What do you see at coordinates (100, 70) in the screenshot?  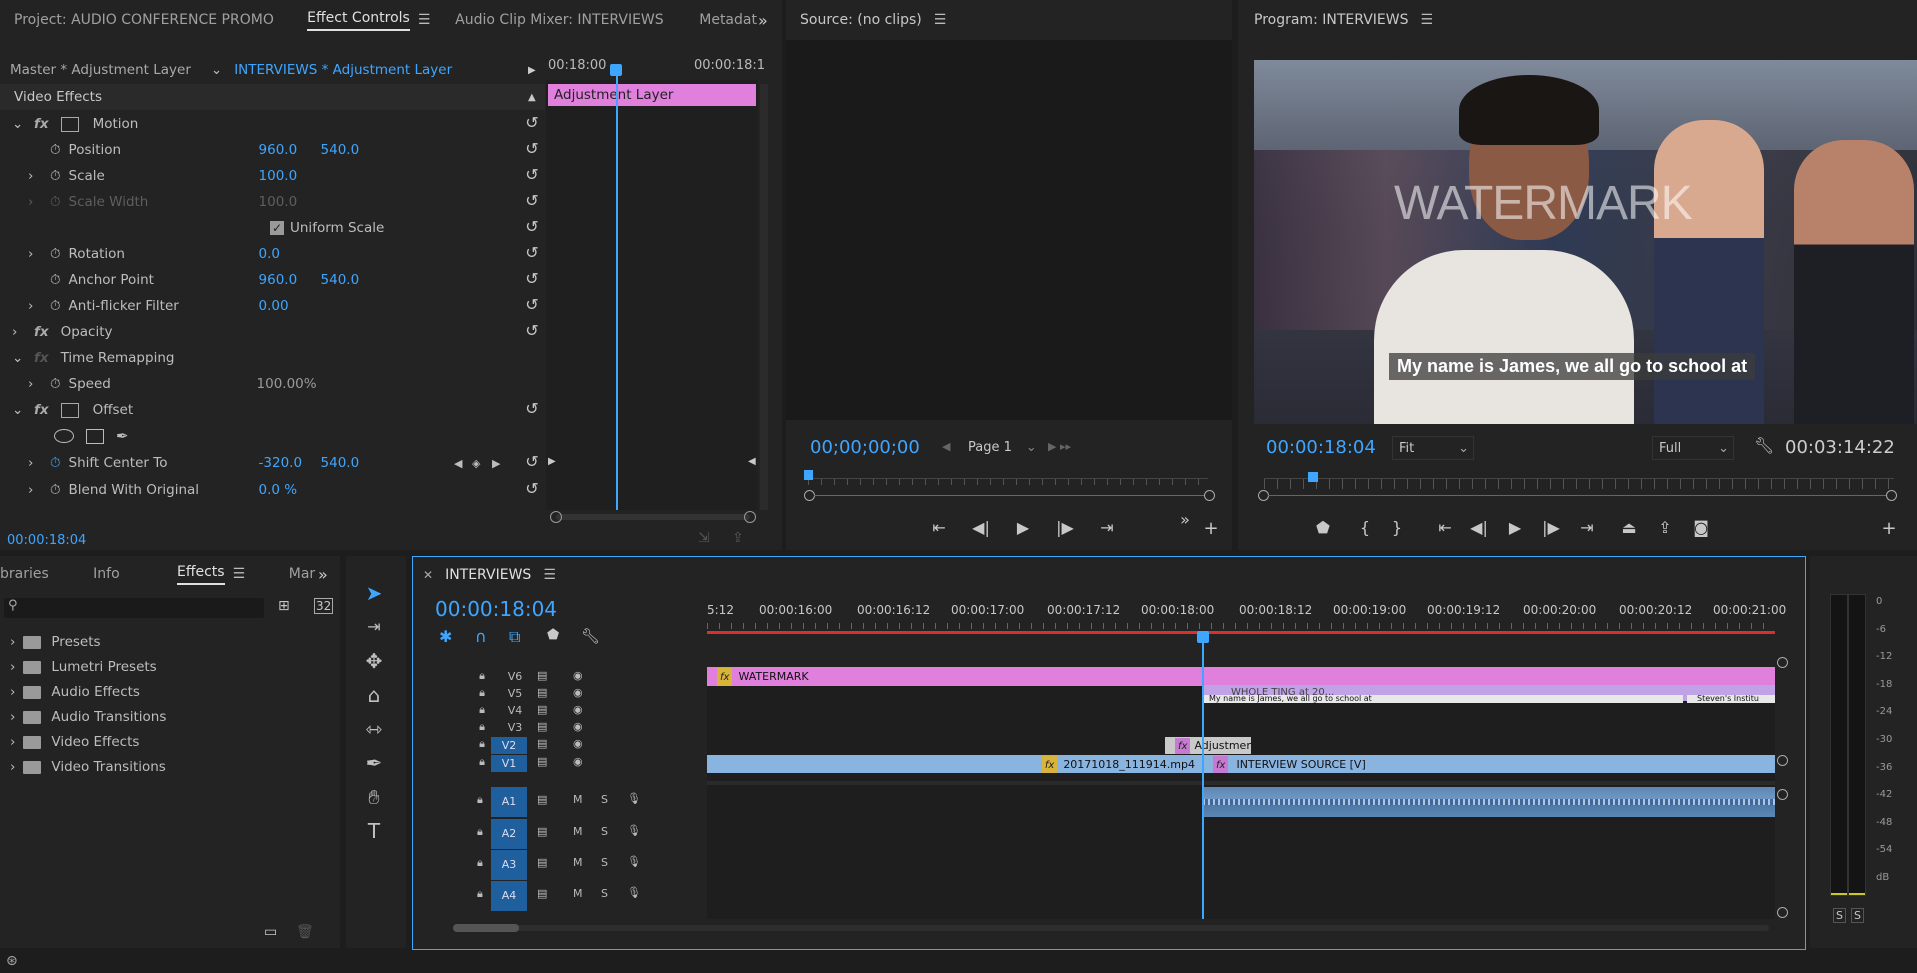 I see `master-clip-label: Master * Adjustment Layer` at bounding box center [100, 70].